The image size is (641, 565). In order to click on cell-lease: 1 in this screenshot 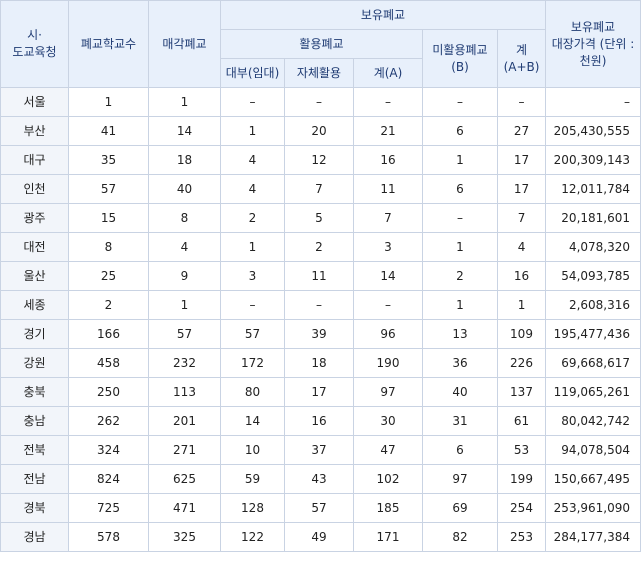, I will do `click(252, 131)`.